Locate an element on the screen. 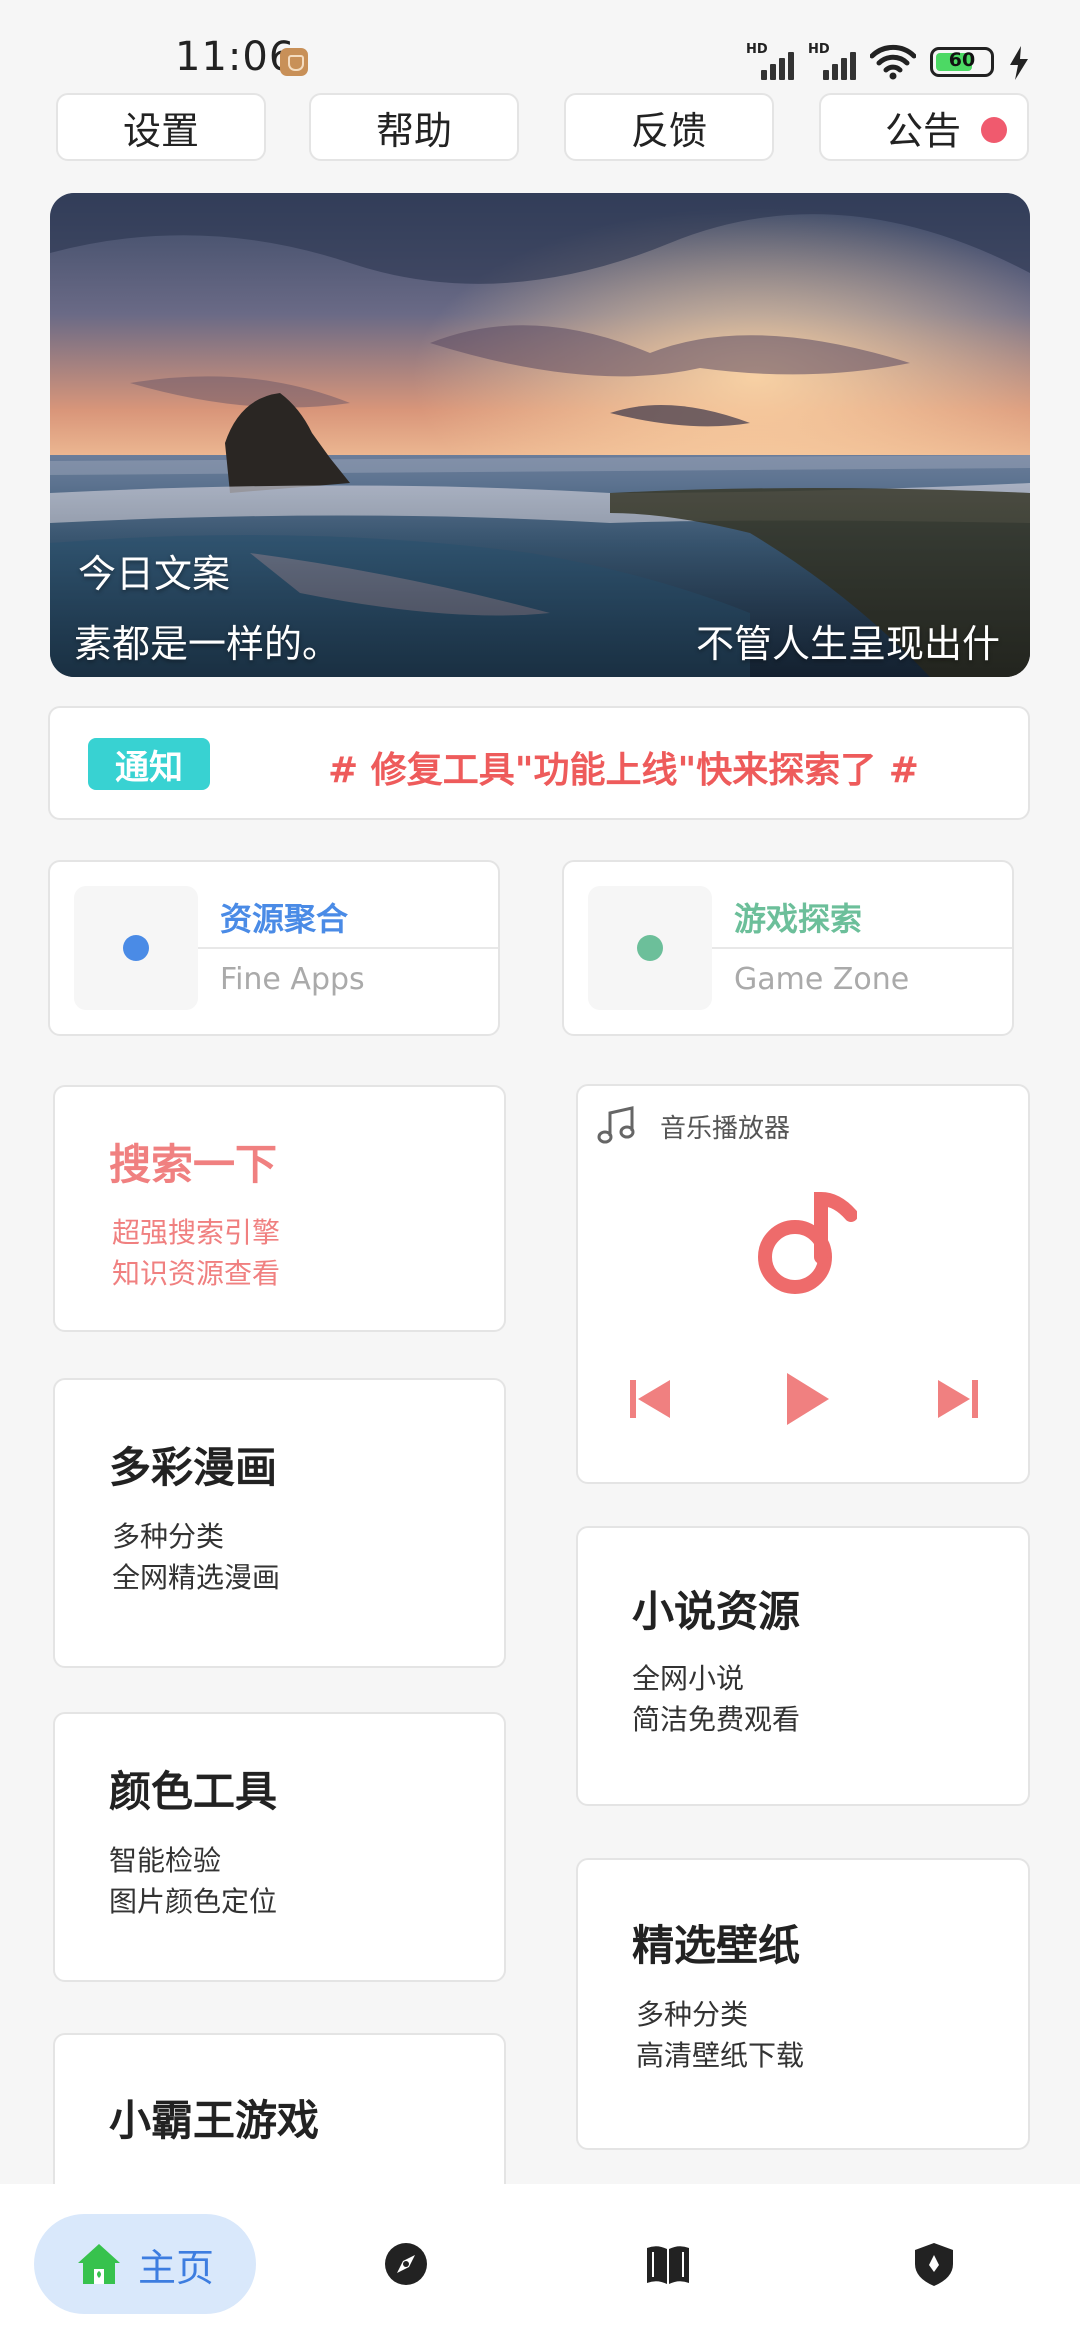 The image size is (1080, 2340). music-app-logo-icon is located at coordinates (807, 1242).